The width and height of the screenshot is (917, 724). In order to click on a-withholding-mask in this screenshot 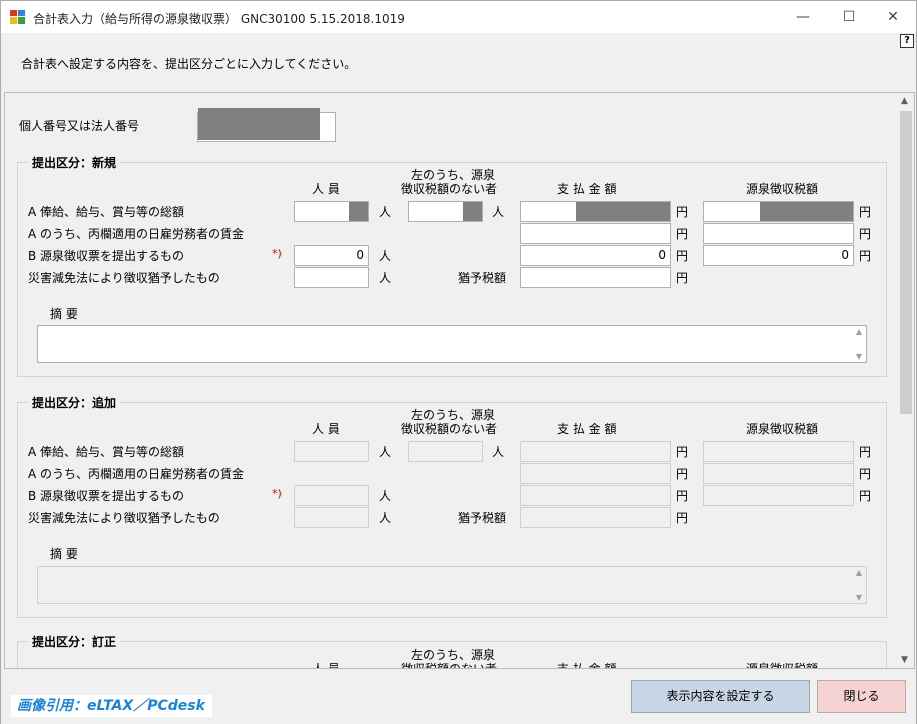, I will do `click(806, 211)`.